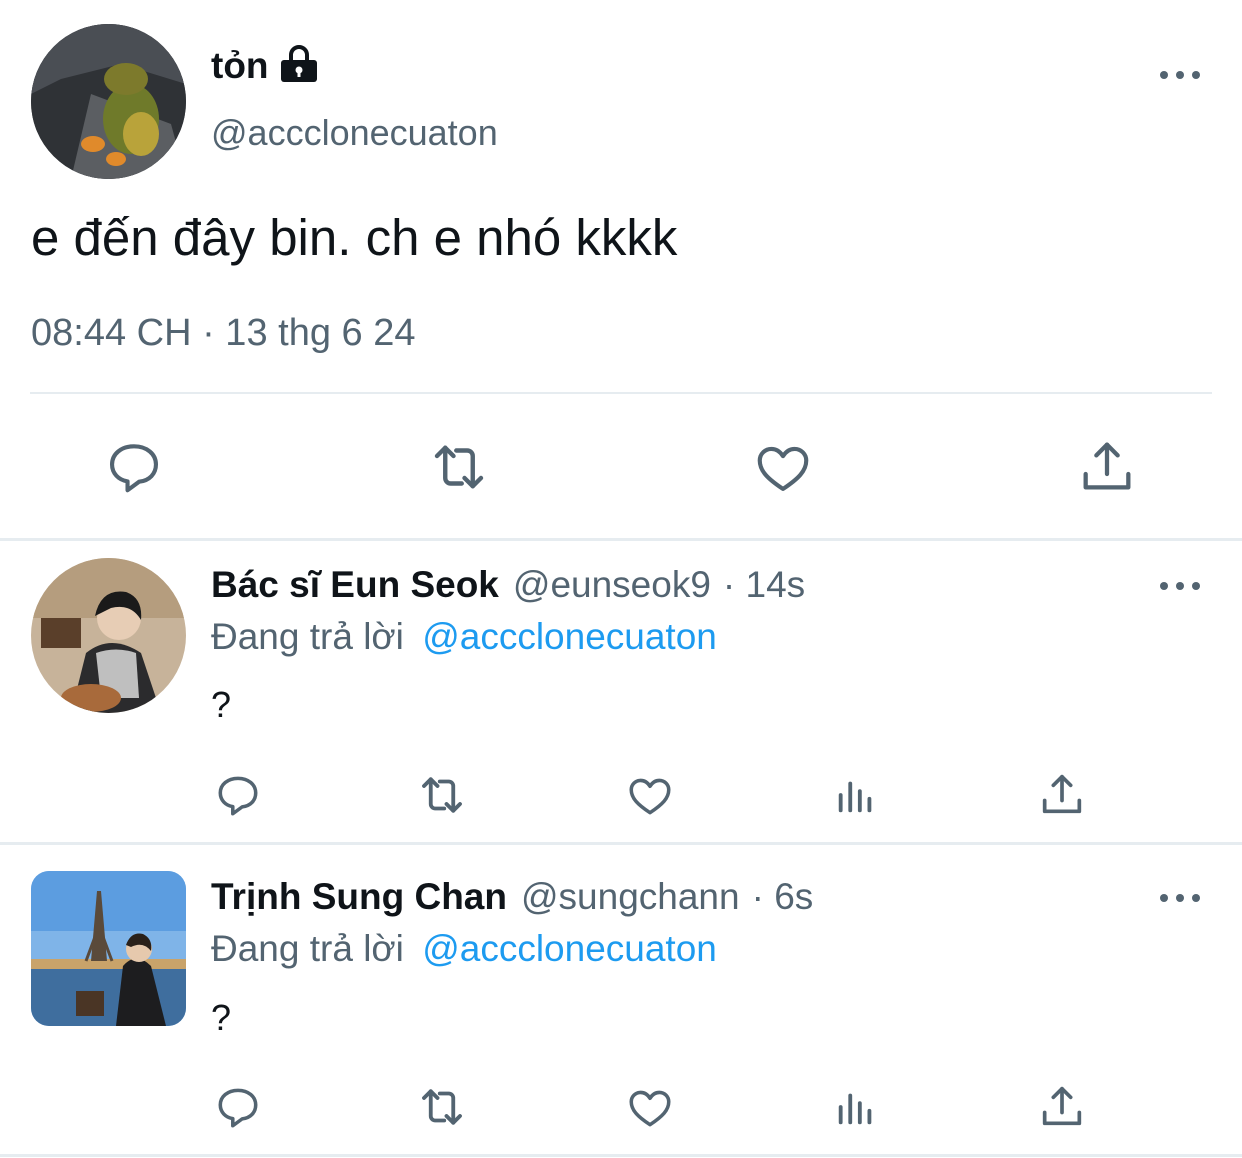 This screenshot has height=1158, width=1242. Describe the element at coordinates (299, 66) in the screenshot. I see `protected-lock-icon` at that location.